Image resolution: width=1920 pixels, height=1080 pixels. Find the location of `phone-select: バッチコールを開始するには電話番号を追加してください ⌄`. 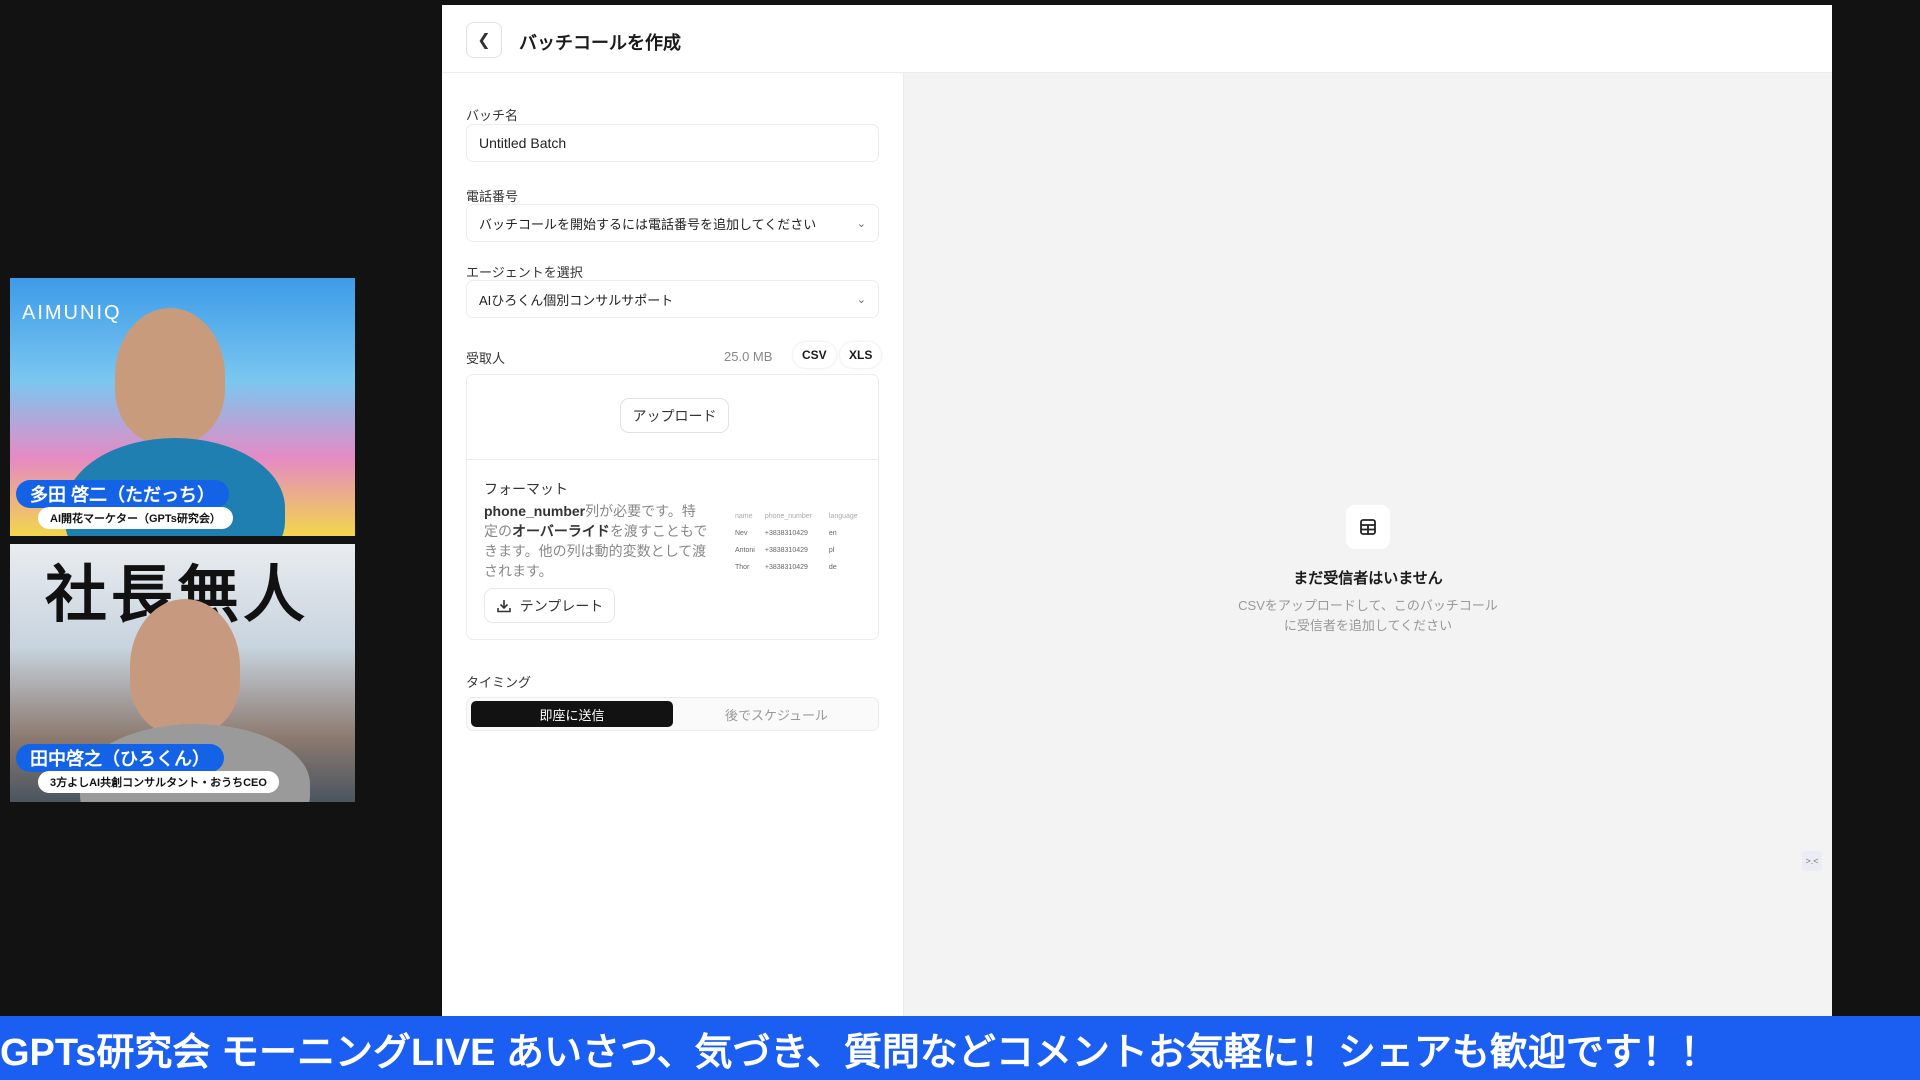

phone-select: バッチコールを開始するには電話番号を追加してください ⌄ is located at coordinates (672, 223).